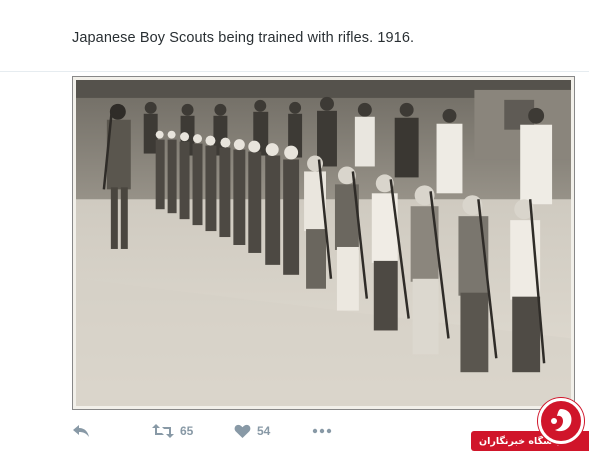  I want to click on like-button: 54, so click(273, 431).